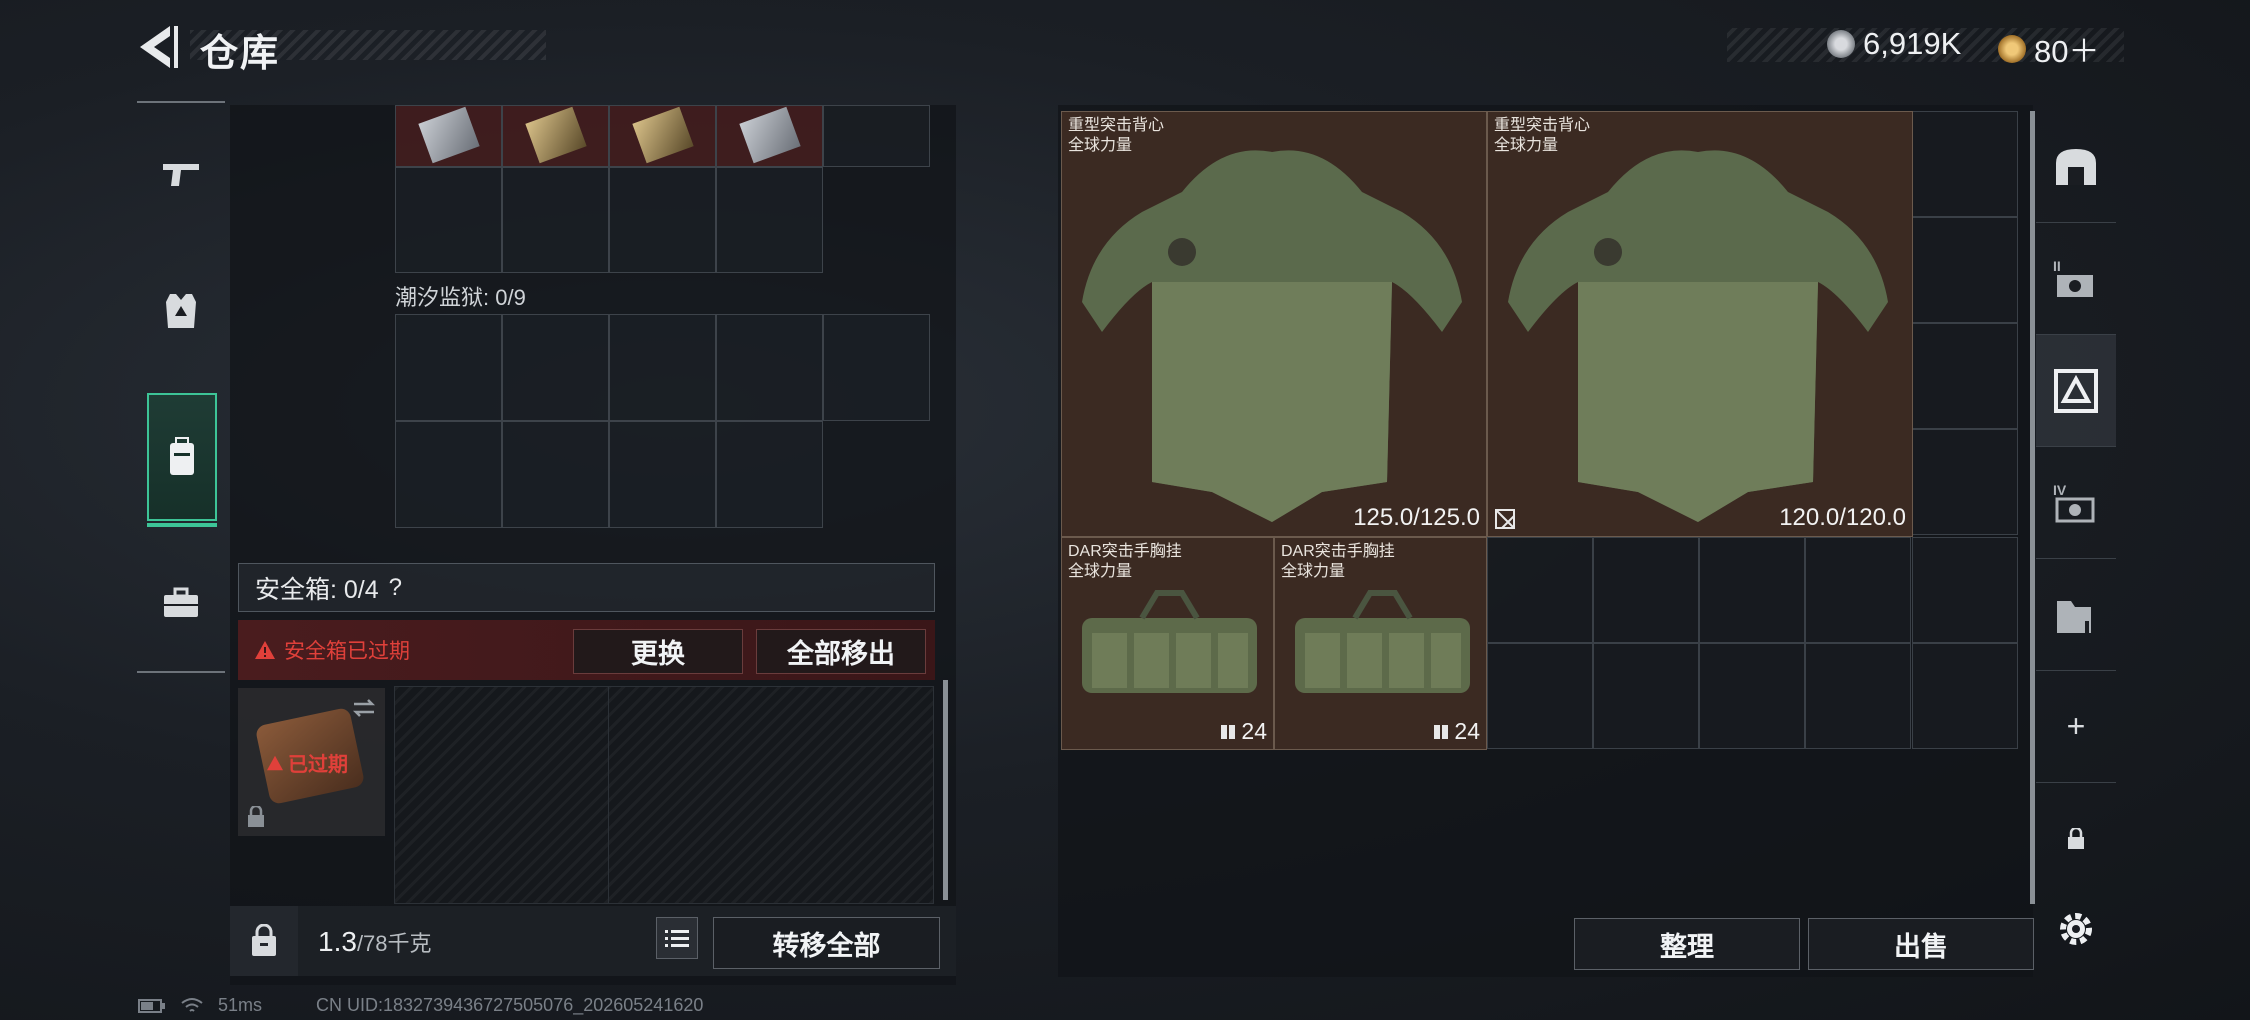  I want to click on transfer-all-button: 转移全部, so click(826, 943).